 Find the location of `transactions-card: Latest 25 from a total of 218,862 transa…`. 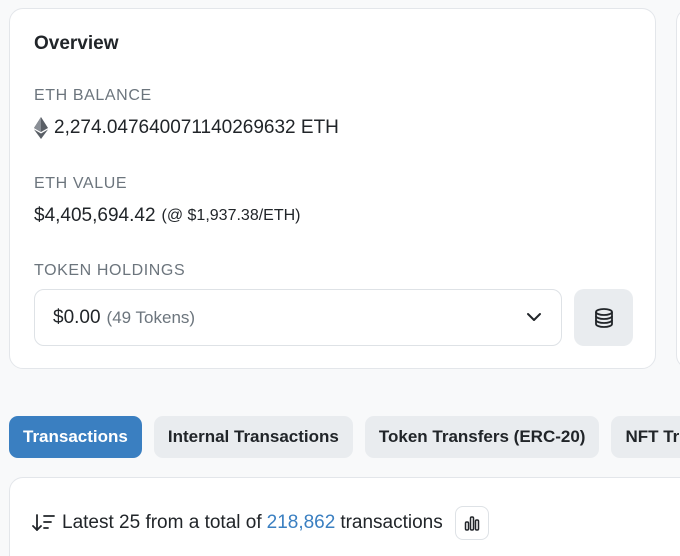

transactions-card: Latest 25 from a total of 218,862 transa… is located at coordinates (344, 516).